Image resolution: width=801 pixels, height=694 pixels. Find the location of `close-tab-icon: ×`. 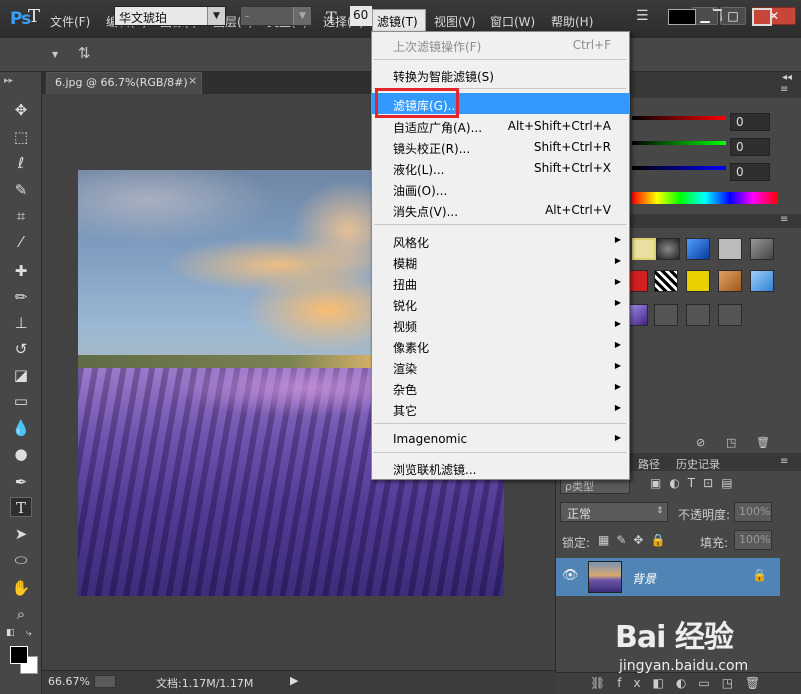

close-tab-icon: × is located at coordinates (192, 80).